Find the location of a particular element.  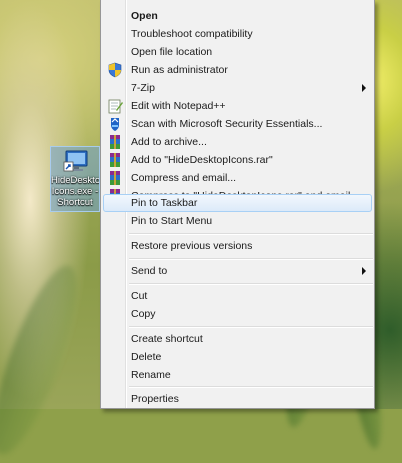

menu-item-label: 7-Zip is located at coordinates (143, 88).